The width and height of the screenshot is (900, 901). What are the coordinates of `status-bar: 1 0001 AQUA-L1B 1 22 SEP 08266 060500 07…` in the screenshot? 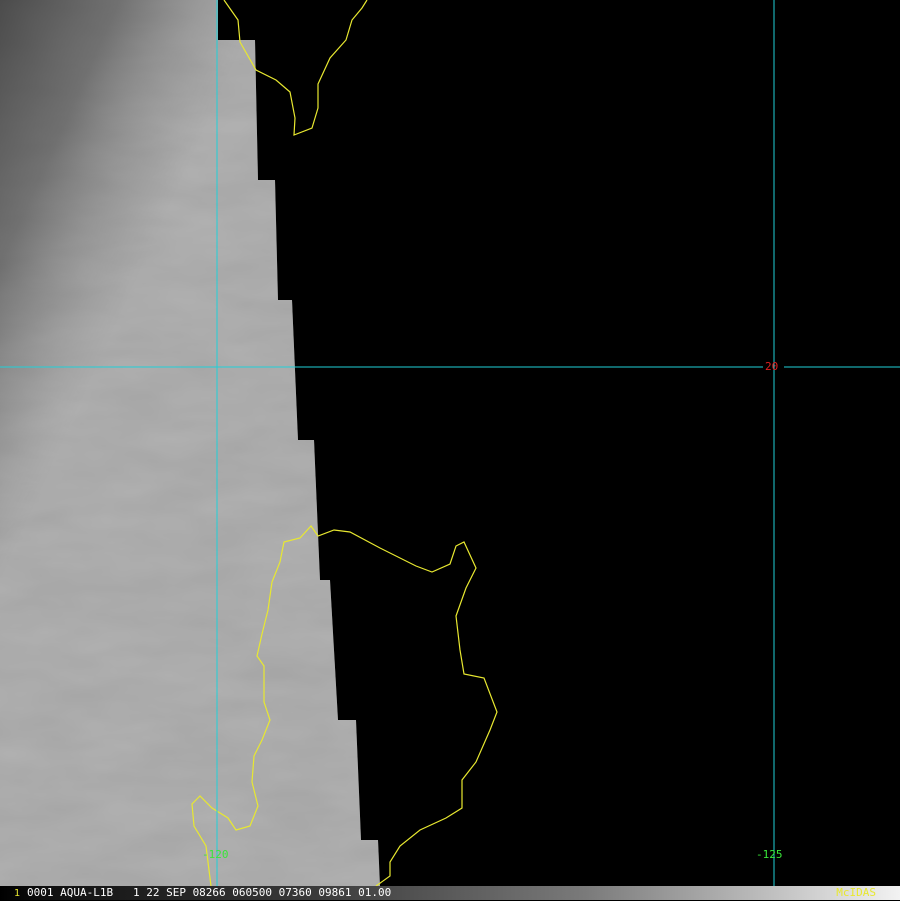 It's located at (450, 893).